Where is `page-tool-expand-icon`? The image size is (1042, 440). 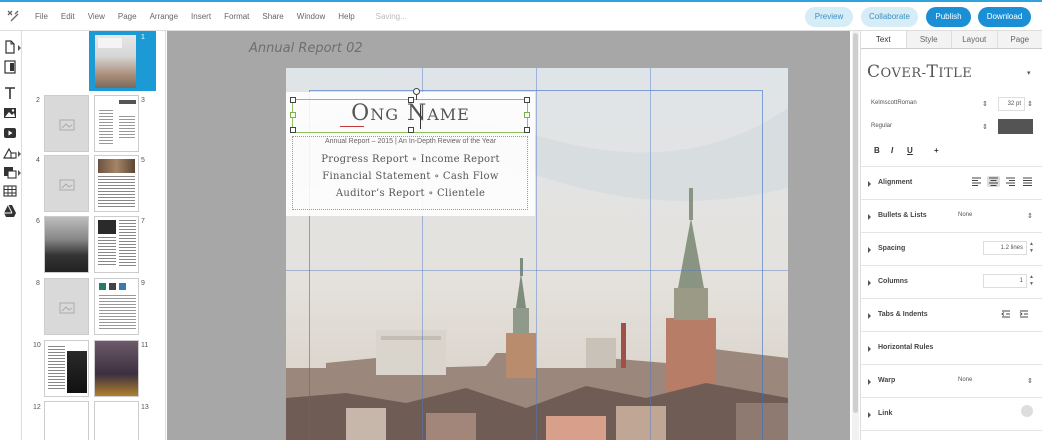 page-tool-expand-icon is located at coordinates (19, 48).